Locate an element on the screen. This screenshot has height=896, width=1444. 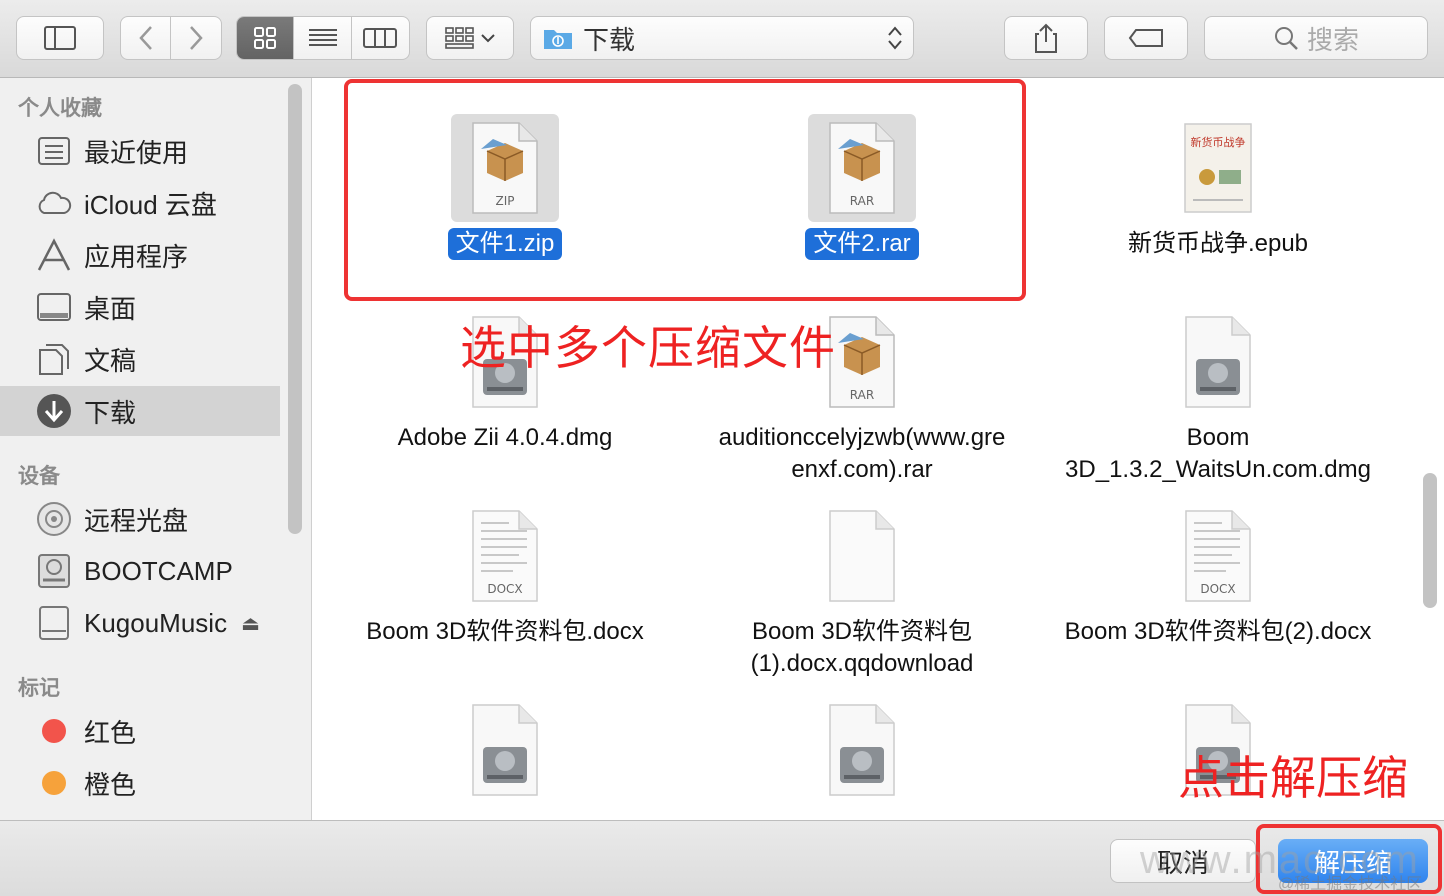
sidebar-item-tag-red: 红色 is located at coordinates (140, 731).